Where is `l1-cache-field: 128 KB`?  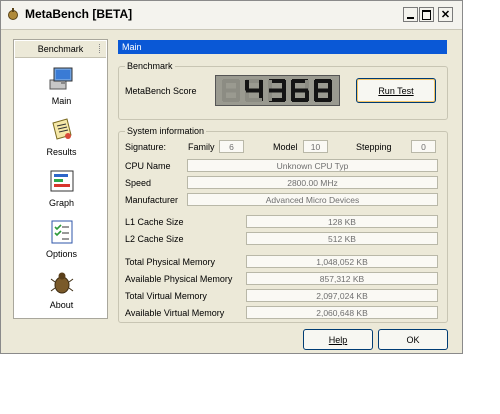 l1-cache-field: 128 KB is located at coordinates (342, 221).